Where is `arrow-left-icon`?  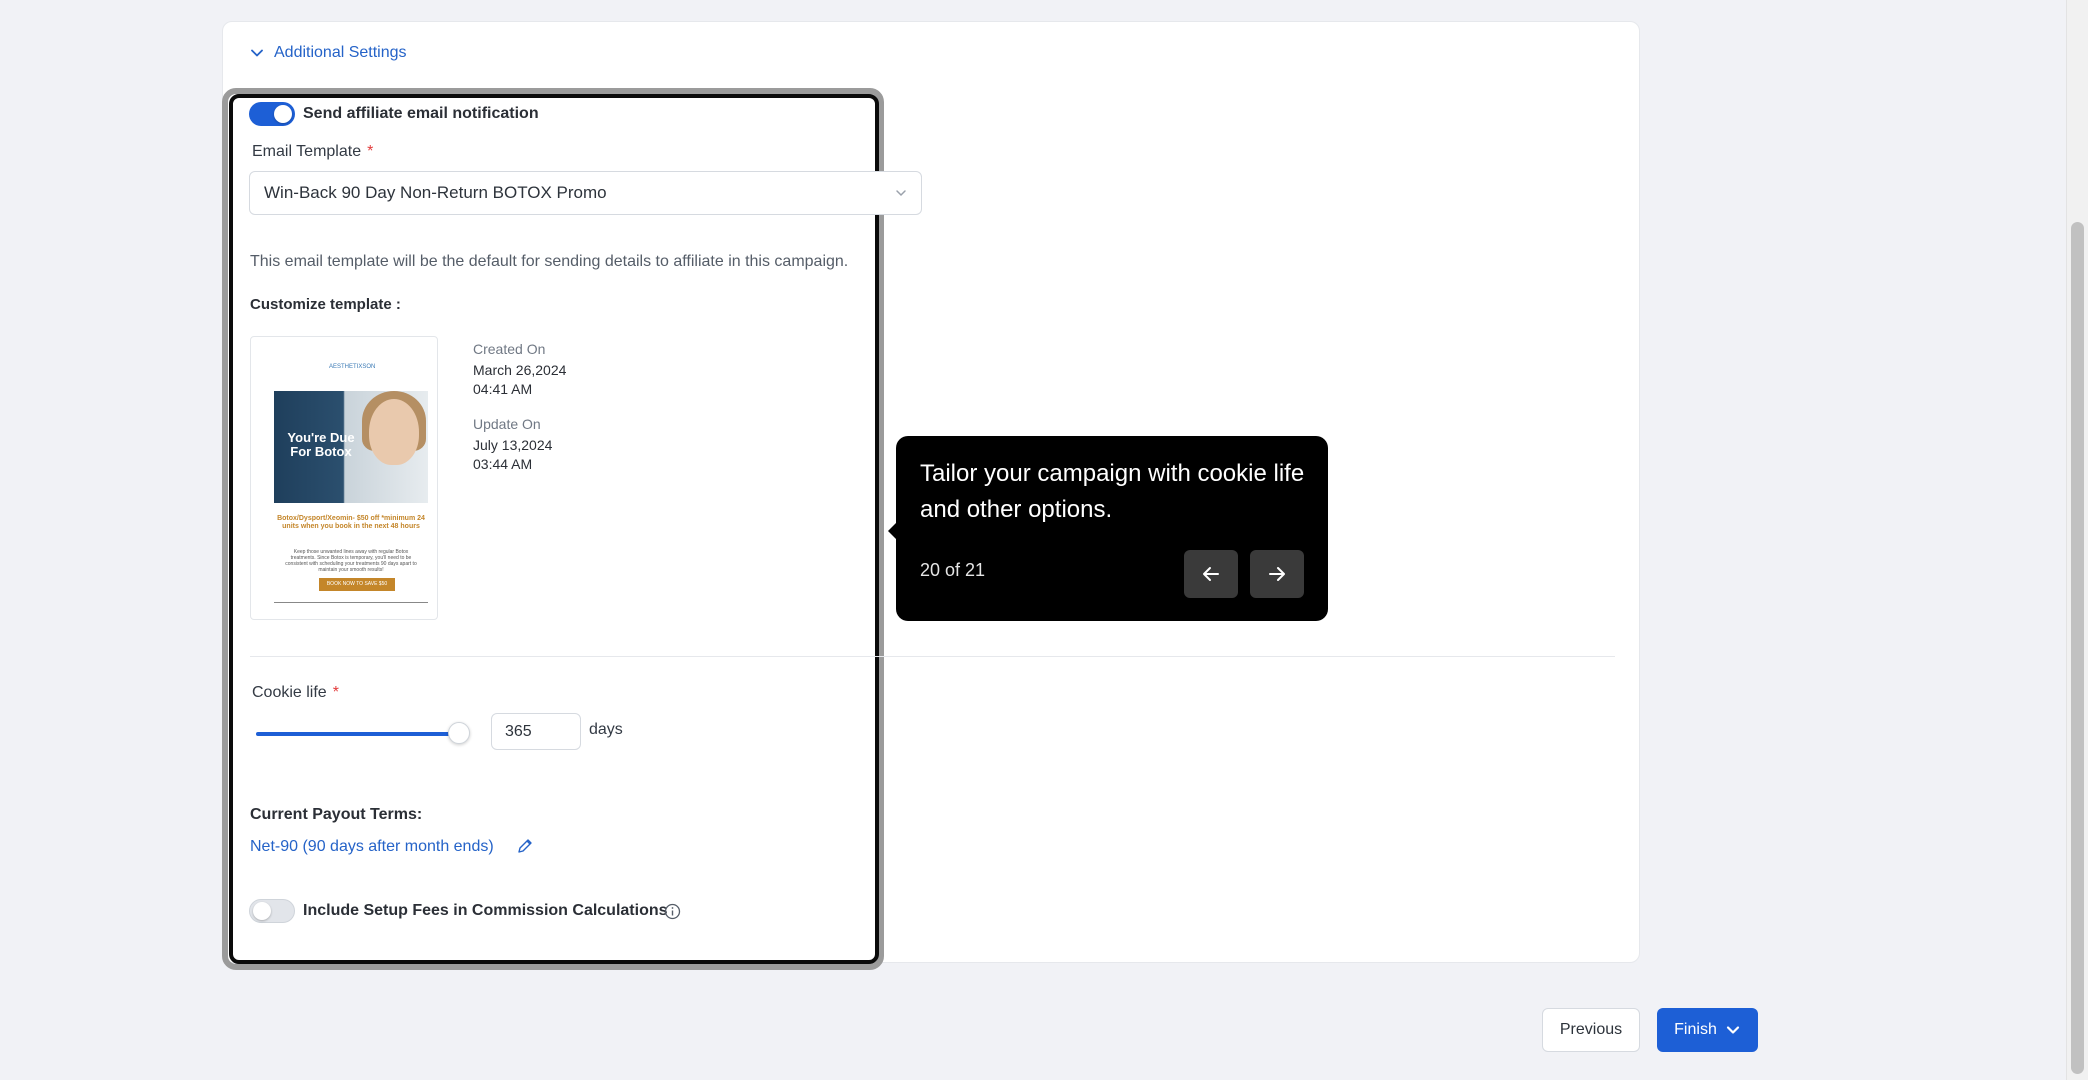
arrow-left-icon is located at coordinates (1211, 574).